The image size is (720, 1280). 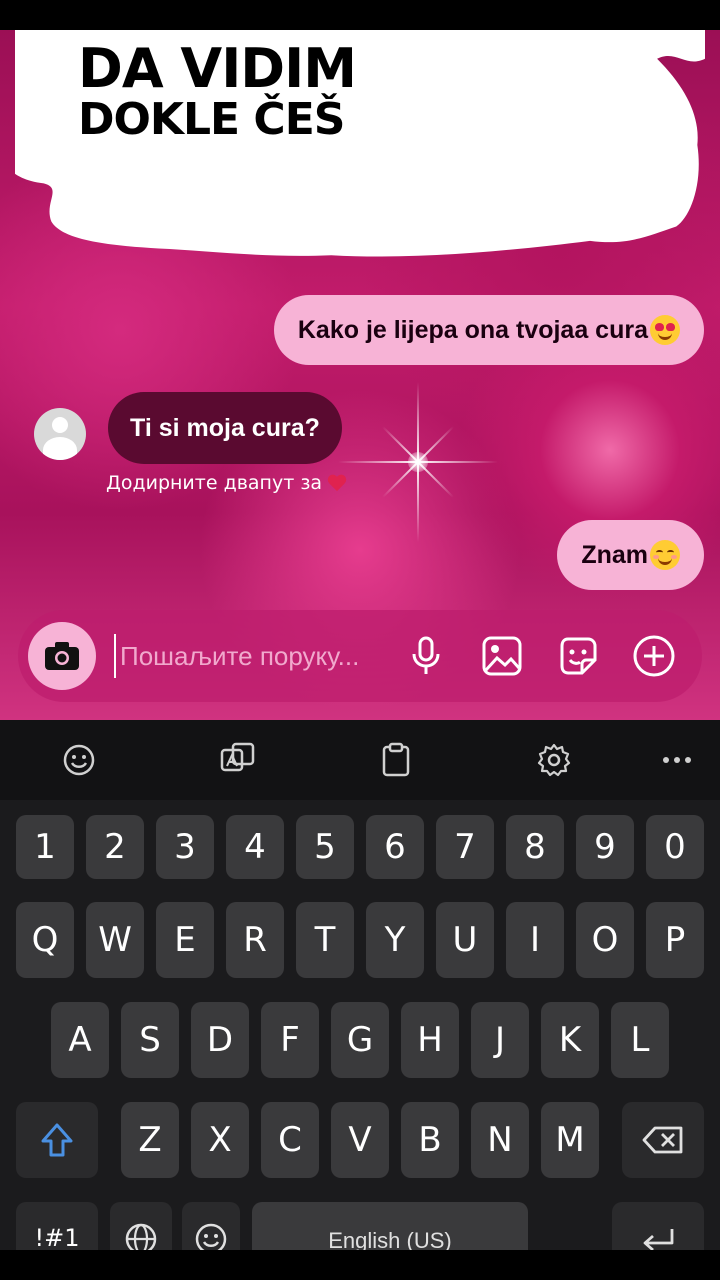 I want to click on key-p: P, so click(x=675, y=940).